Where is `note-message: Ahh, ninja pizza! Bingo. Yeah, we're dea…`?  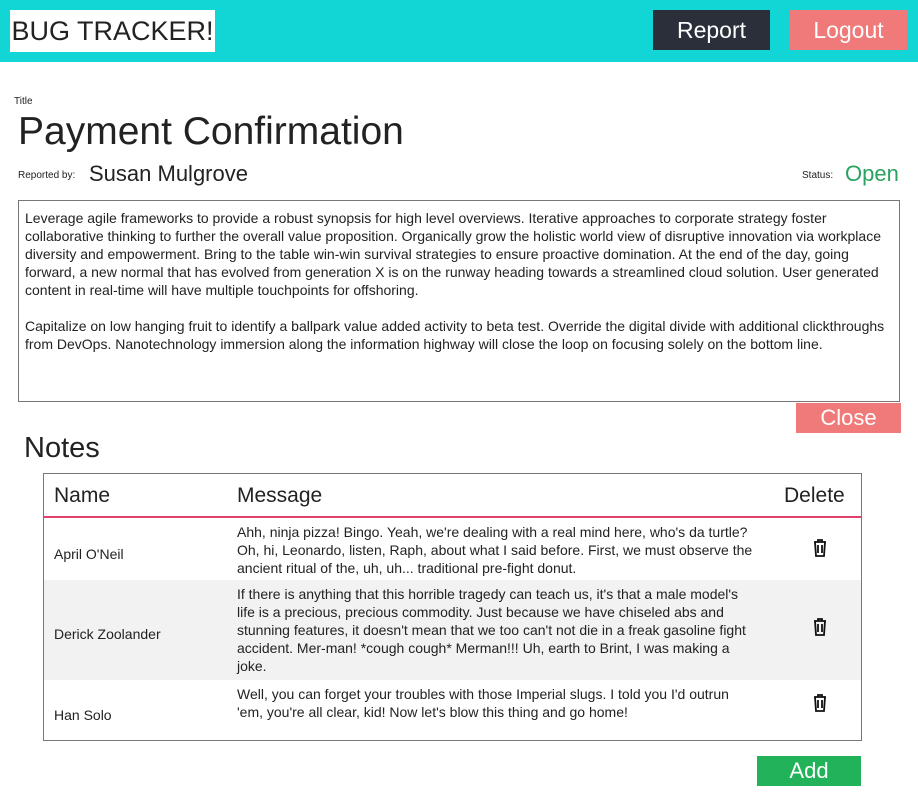 note-message: Ahh, ninja pizza! Bingo. Yeah, we're dea… is located at coordinates (495, 550).